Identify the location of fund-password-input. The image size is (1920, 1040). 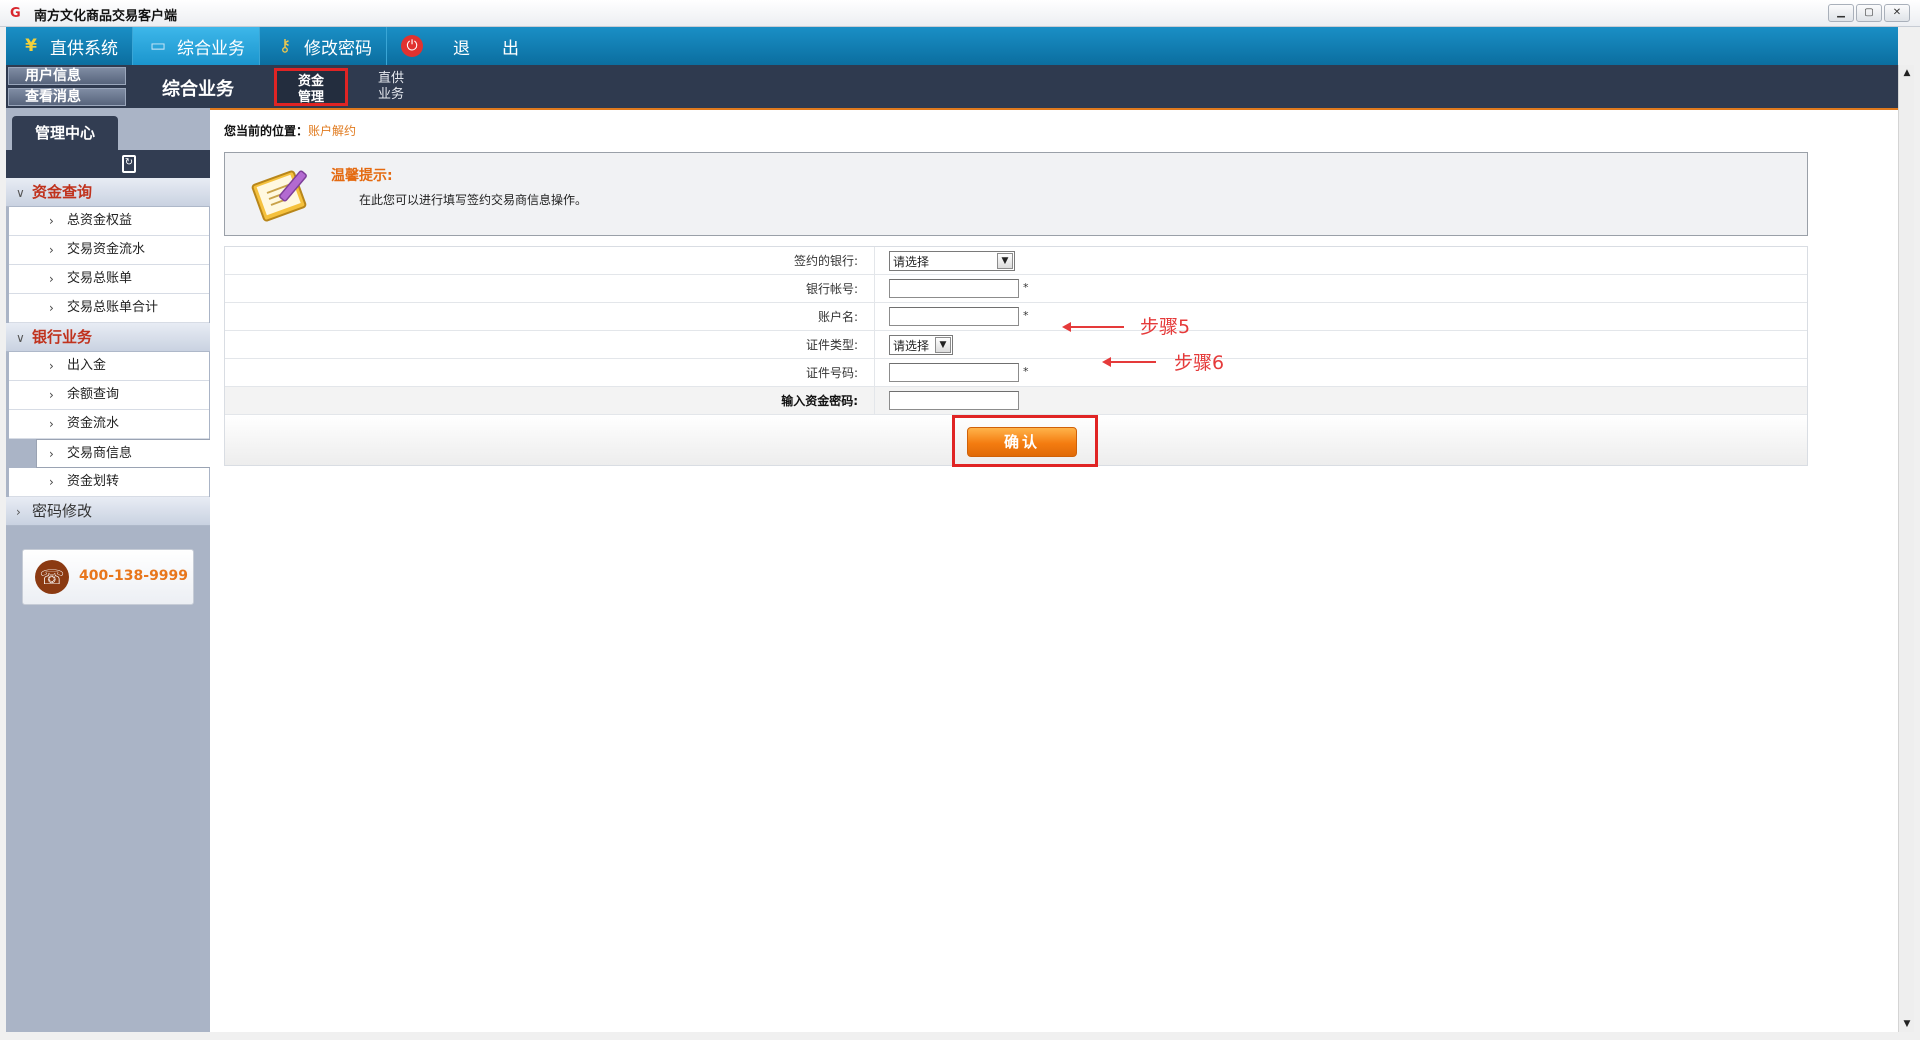
(954, 400).